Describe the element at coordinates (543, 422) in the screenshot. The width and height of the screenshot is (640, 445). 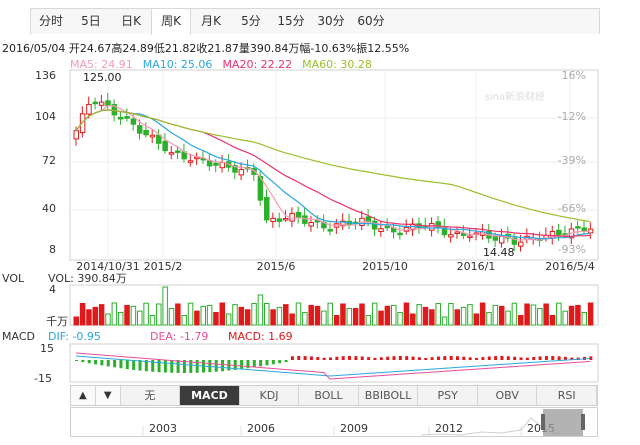
I see `navigator-left-handle` at that location.